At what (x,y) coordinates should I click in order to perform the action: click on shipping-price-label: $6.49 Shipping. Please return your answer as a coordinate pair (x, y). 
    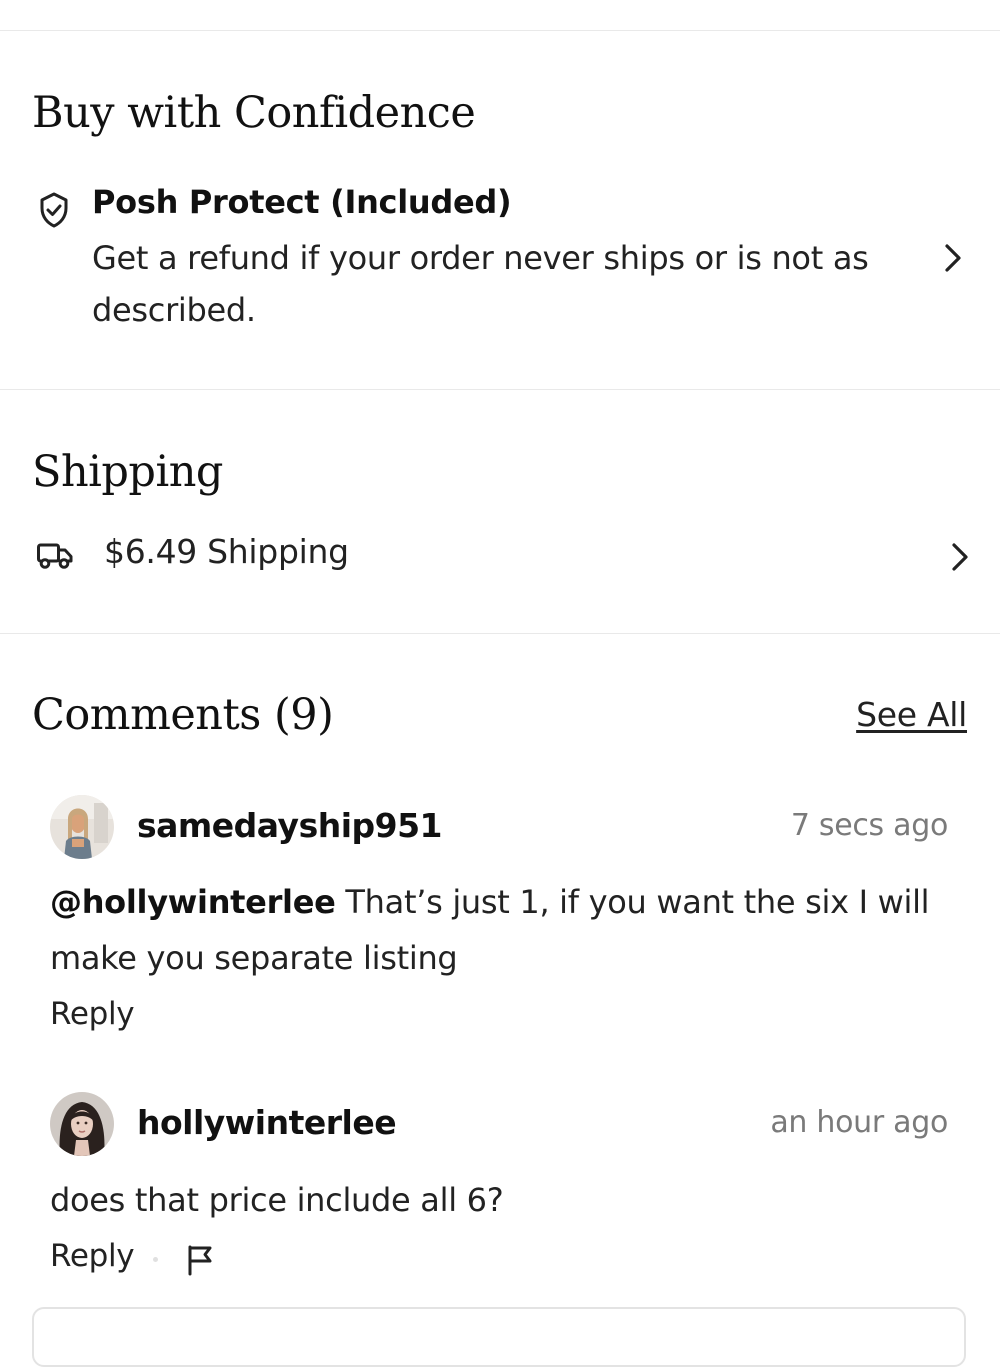
    Looking at the image, I should click on (226, 551).